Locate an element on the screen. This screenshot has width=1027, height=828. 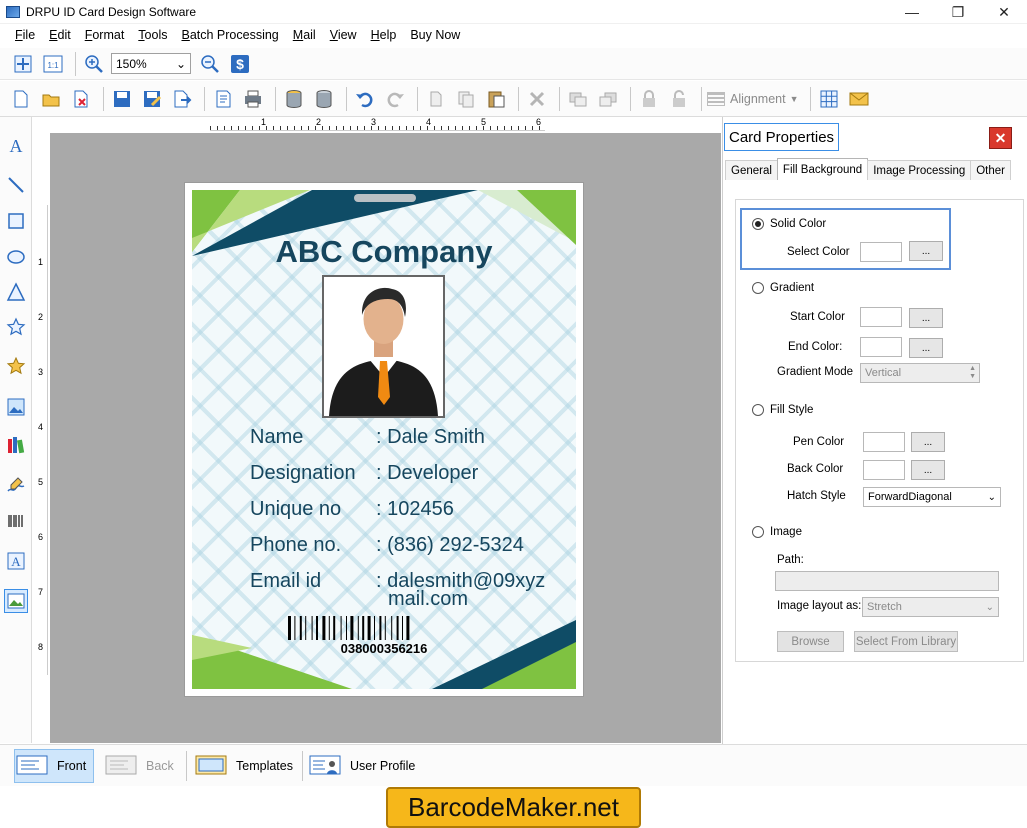
zoom-in-button is located at coordinates (94, 64).